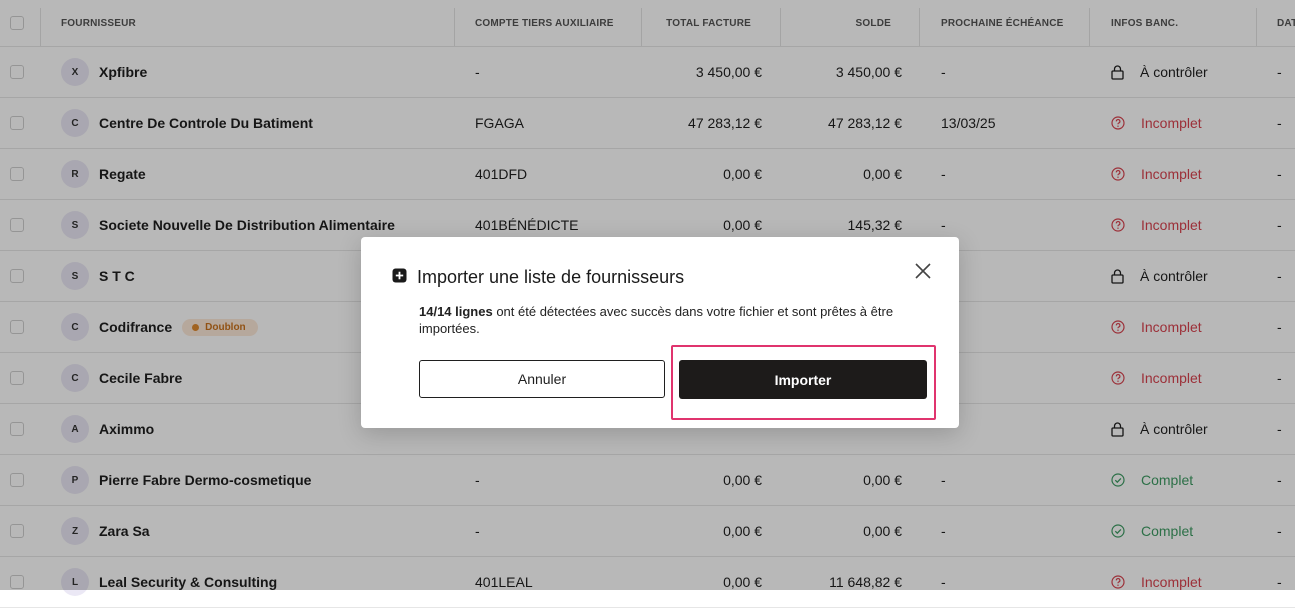 The image size is (1295, 608). What do you see at coordinates (551, 277) in the screenshot?
I see `modal-title-text: Importer une liste de fournisseurs` at bounding box center [551, 277].